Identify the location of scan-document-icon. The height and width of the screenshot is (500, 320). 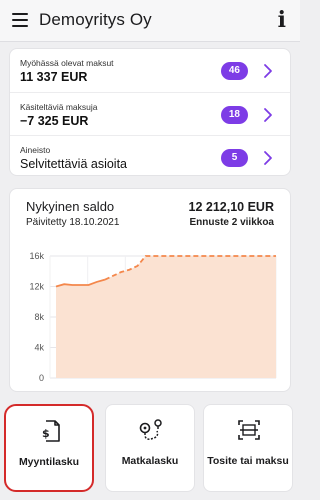
(249, 430).